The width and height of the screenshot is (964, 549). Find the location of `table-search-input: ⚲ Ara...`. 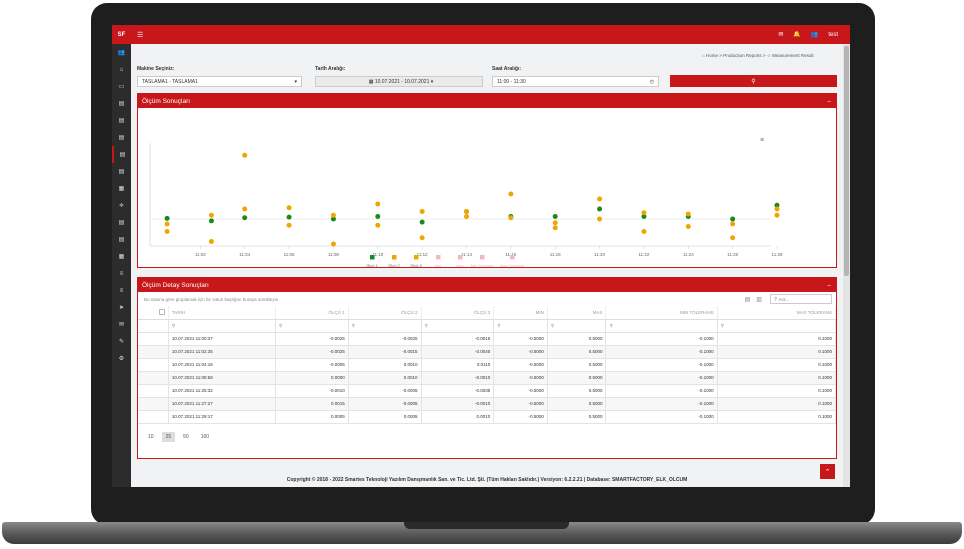

table-search-input: ⚲ Ara... is located at coordinates (801, 299).